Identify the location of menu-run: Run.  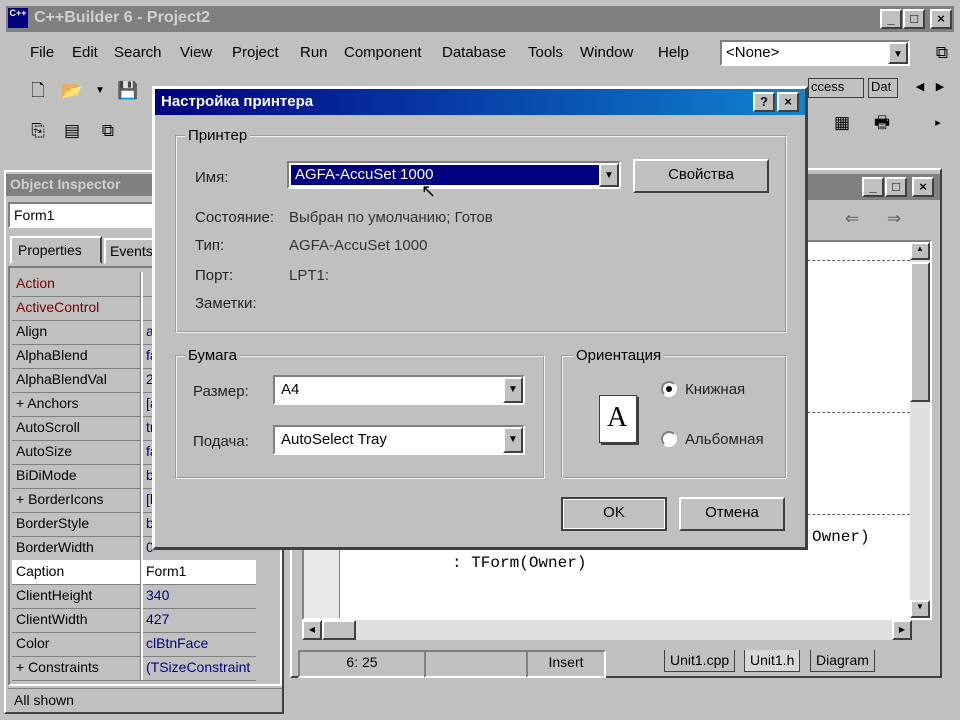
(314, 52).